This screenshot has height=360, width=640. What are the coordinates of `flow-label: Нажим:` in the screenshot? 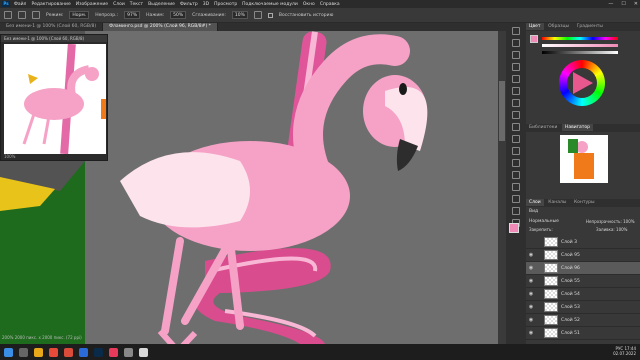 It's located at (155, 15).